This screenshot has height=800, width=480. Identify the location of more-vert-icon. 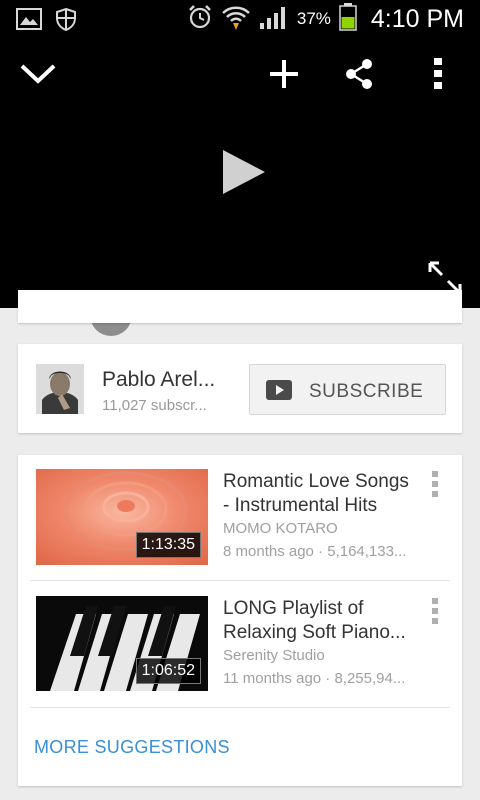
(438, 76).